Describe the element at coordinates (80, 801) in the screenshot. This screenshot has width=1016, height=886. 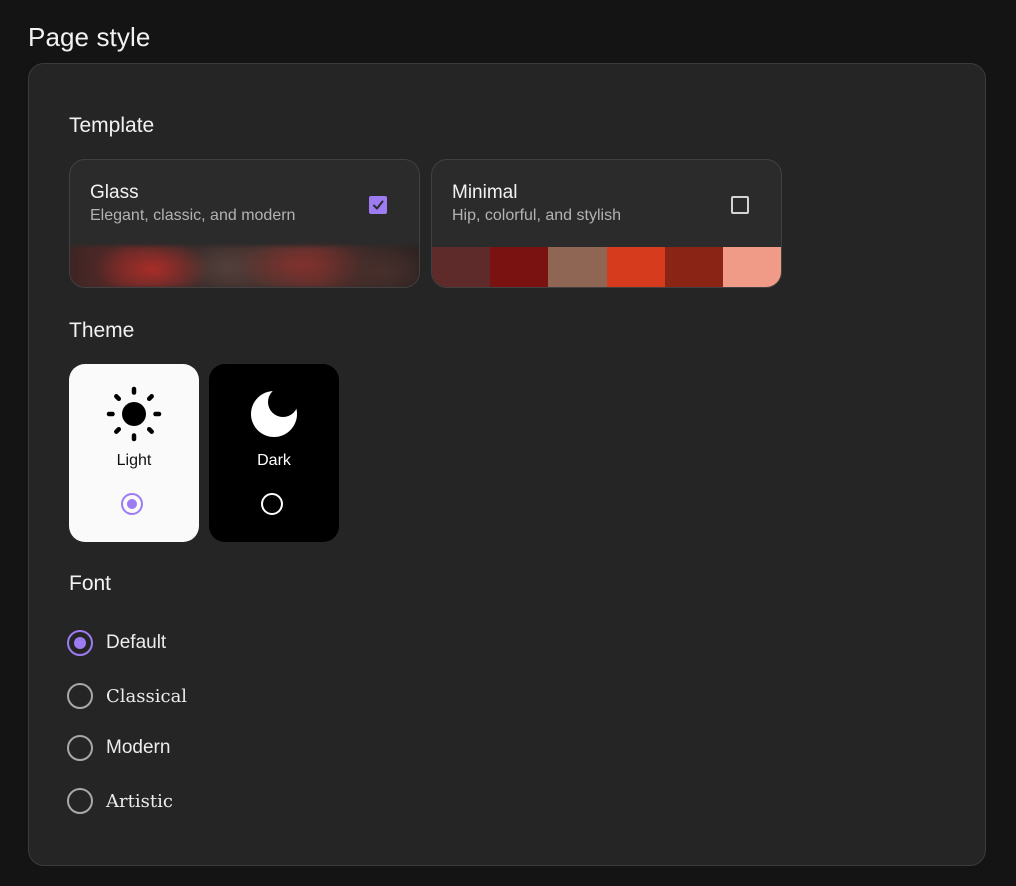
I see `font-radio-artistic` at that location.